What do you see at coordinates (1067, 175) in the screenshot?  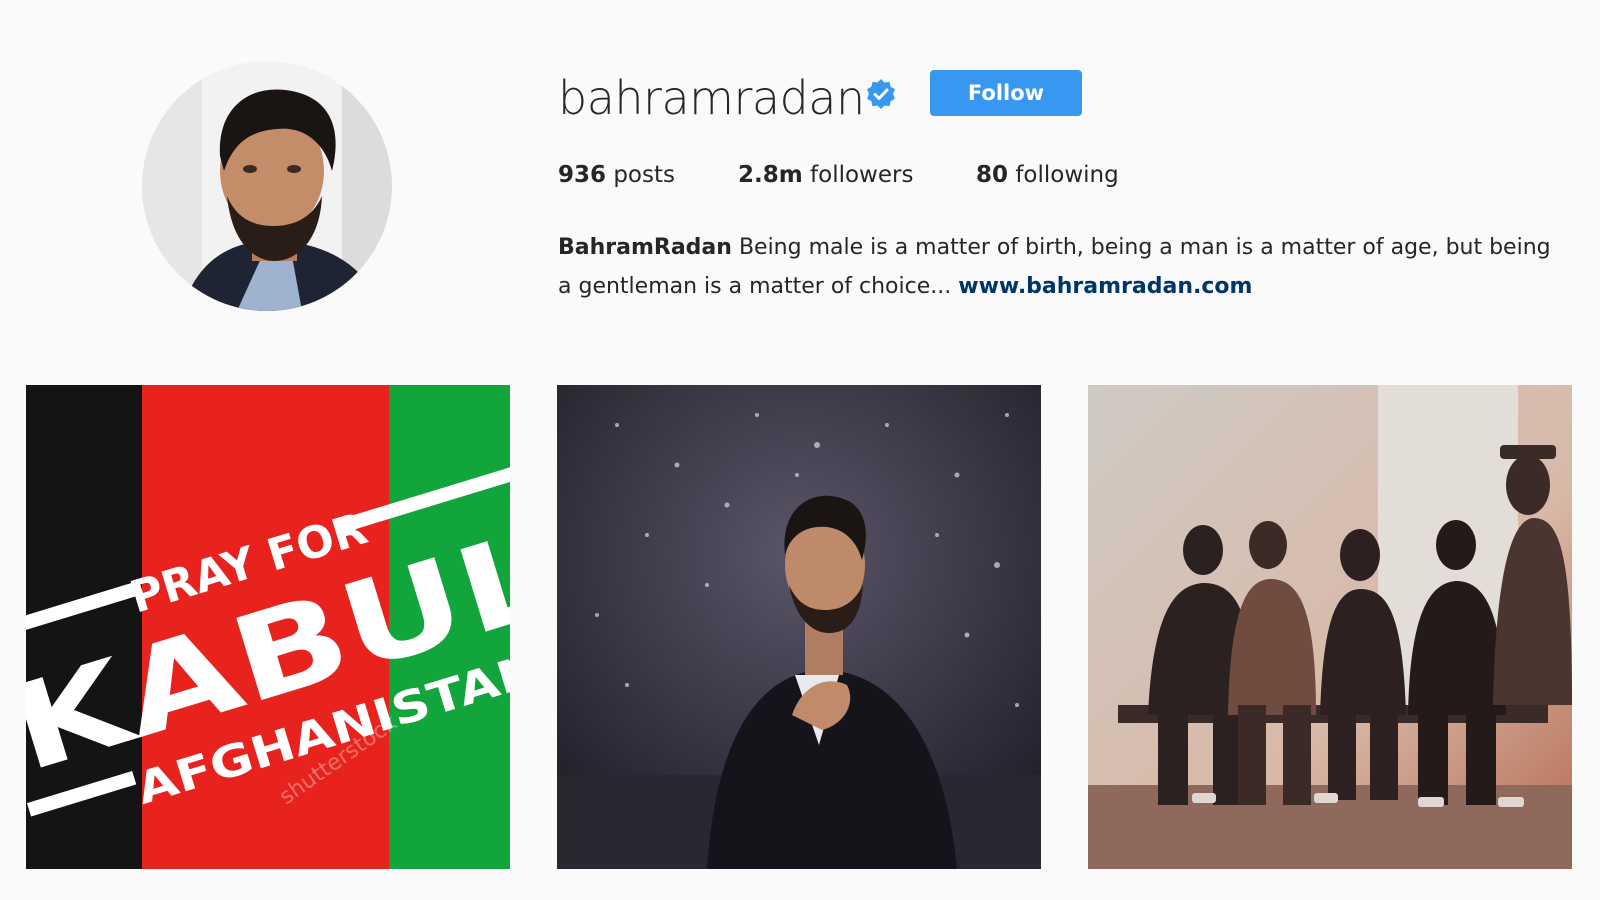 I see `following-label: following` at bounding box center [1067, 175].